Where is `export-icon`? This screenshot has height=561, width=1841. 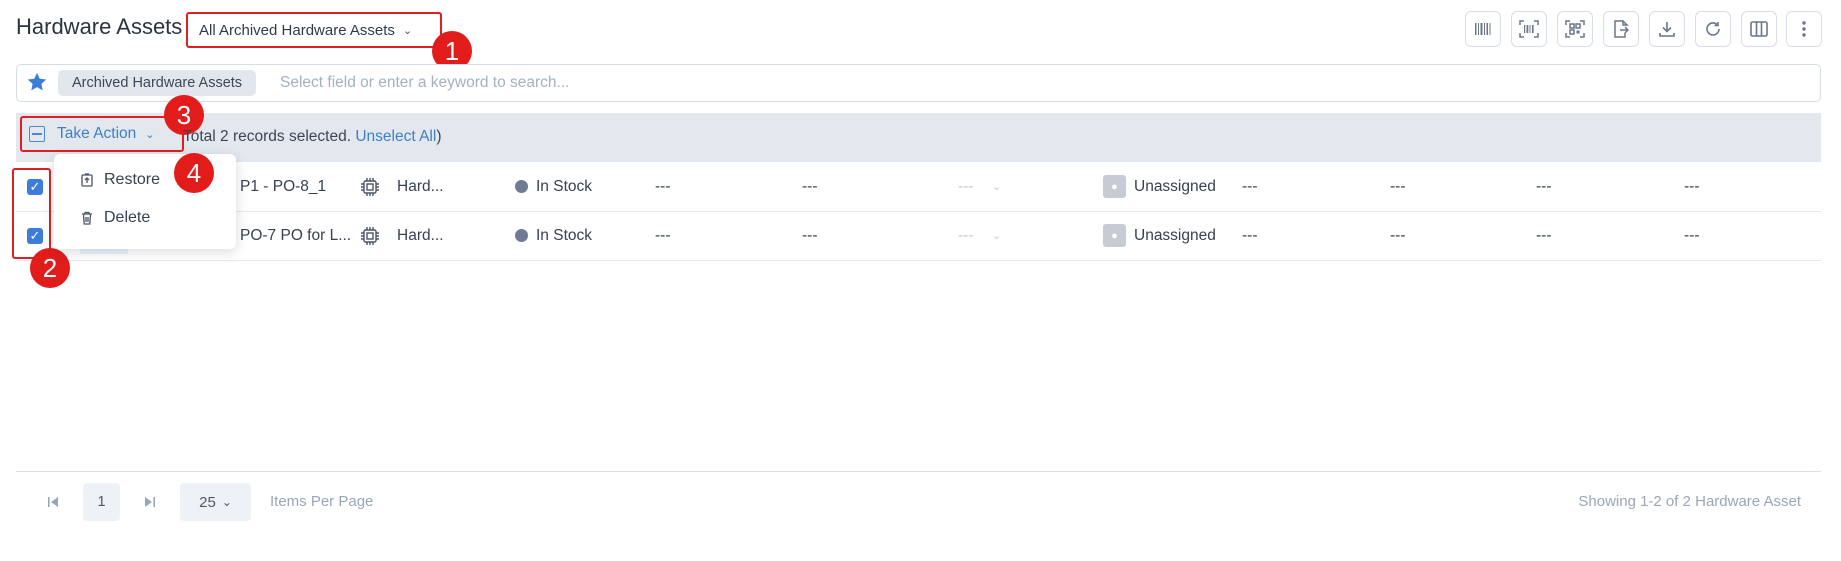 export-icon is located at coordinates (1621, 29).